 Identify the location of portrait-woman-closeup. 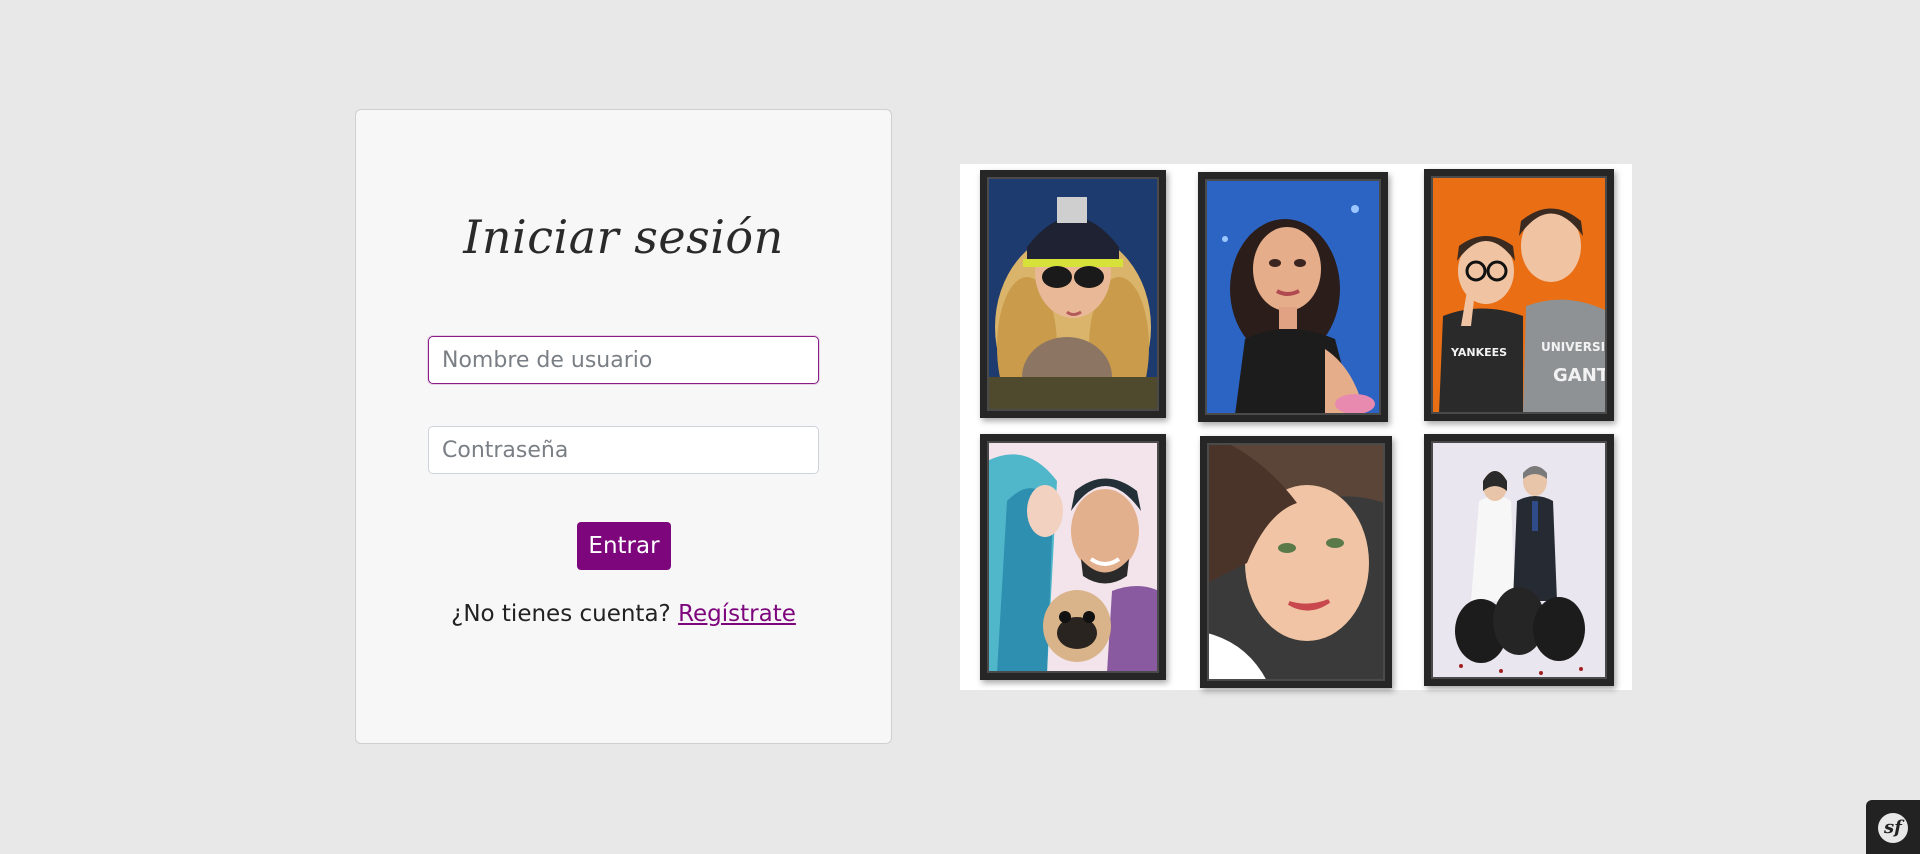
(1296, 562).